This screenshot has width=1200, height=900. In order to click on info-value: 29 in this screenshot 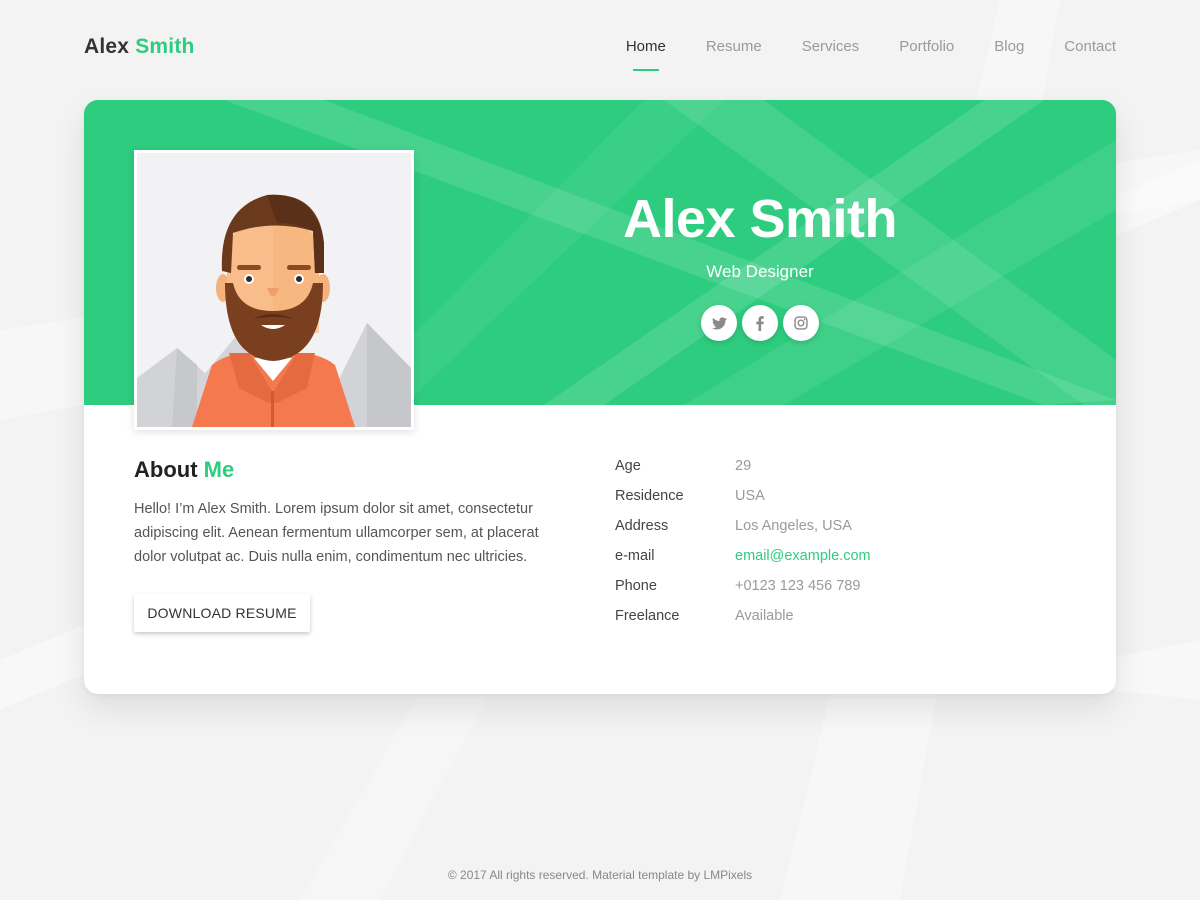, I will do `click(743, 466)`.